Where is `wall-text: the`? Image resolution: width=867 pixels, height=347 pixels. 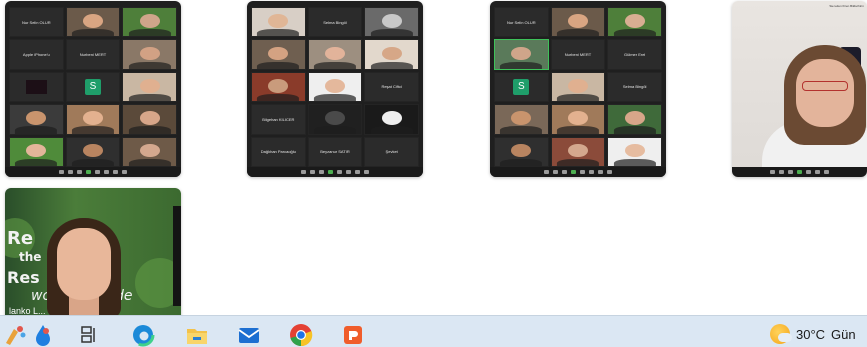
wall-text: the is located at coordinates (30, 257).